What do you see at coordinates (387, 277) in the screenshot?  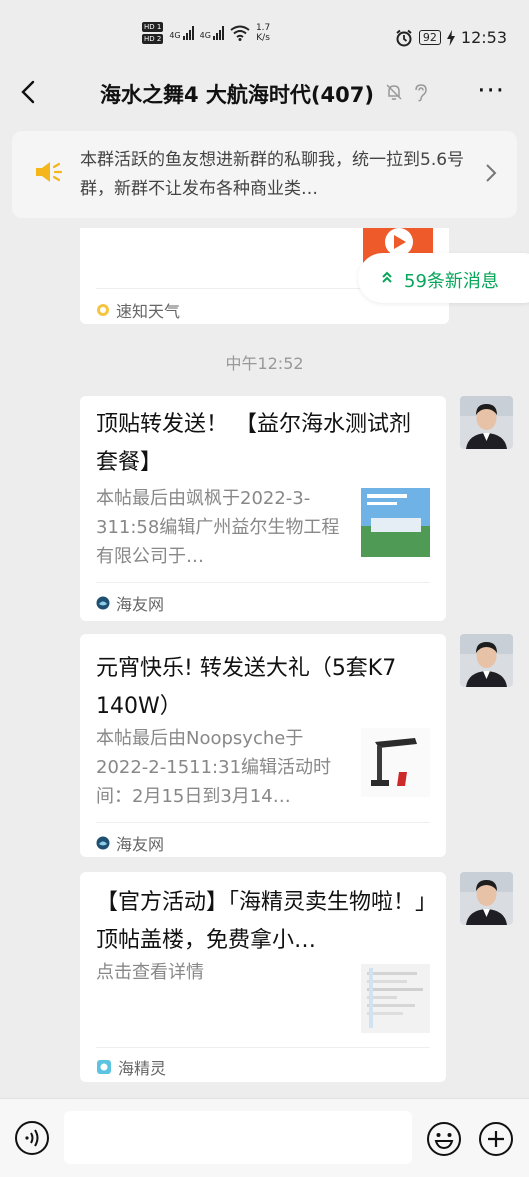 I see `double-chevron-up-icon` at bounding box center [387, 277].